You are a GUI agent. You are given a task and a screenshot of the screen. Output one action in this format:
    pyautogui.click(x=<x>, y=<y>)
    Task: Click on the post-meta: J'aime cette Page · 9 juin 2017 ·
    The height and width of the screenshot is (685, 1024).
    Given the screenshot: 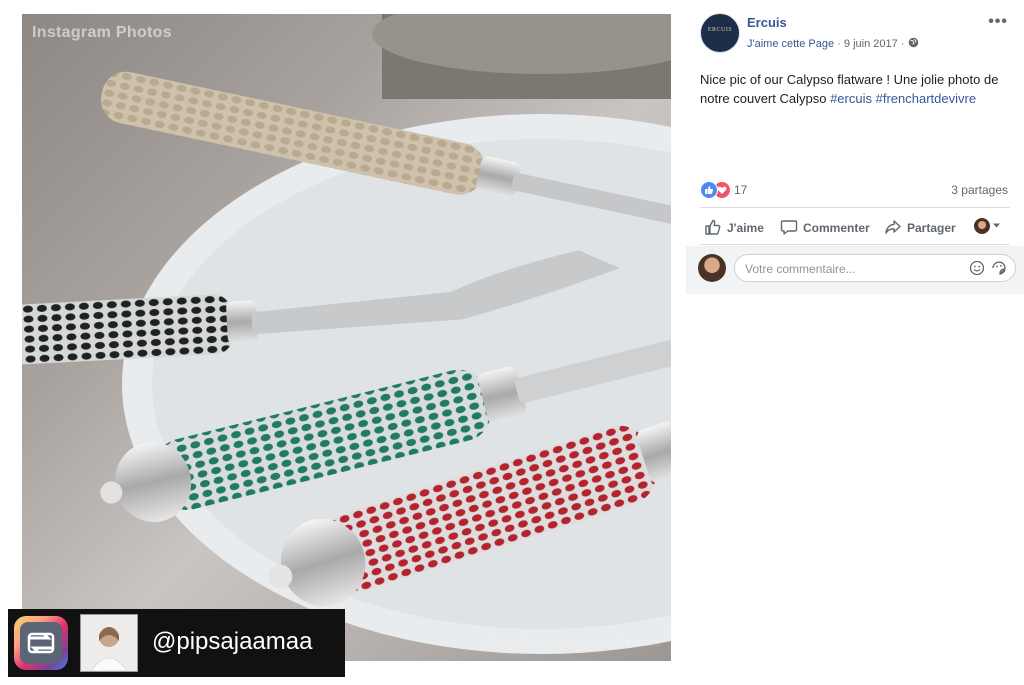 What is the action you would take?
    pyautogui.click(x=833, y=43)
    